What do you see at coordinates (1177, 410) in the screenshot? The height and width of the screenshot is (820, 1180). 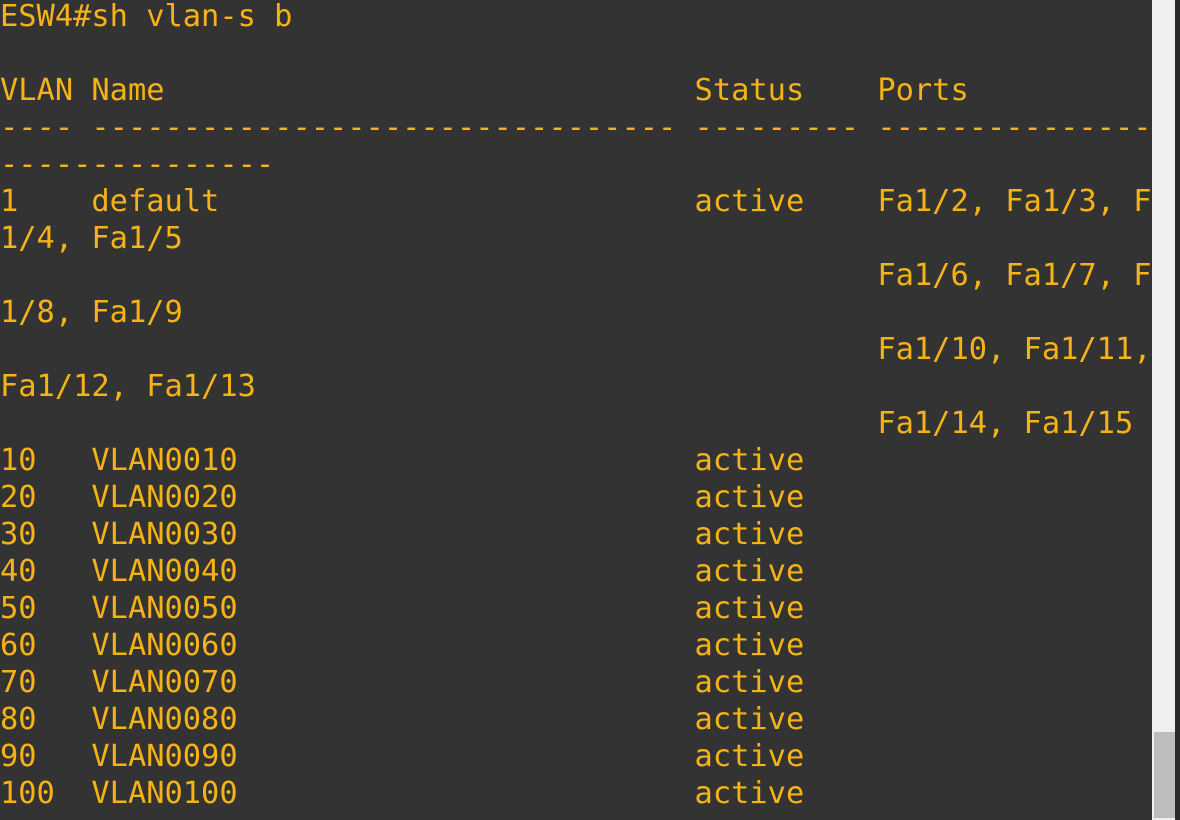 I see `window-right-edge` at bounding box center [1177, 410].